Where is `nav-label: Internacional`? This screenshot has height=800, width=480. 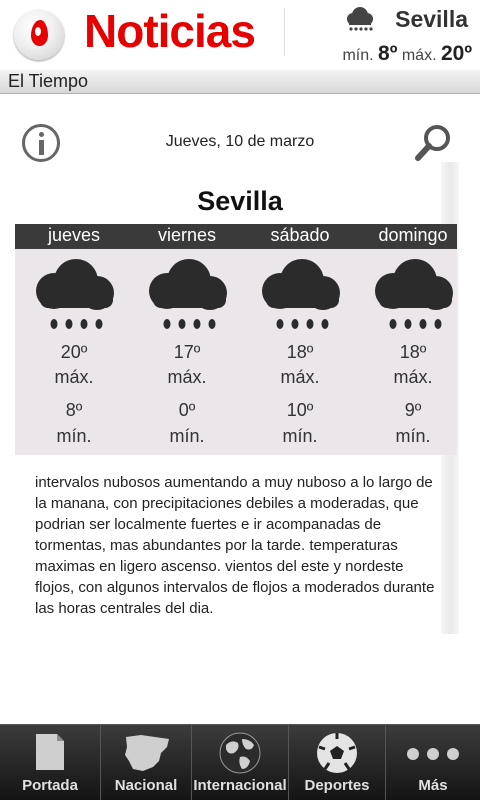 nav-label: Internacional is located at coordinates (240, 785).